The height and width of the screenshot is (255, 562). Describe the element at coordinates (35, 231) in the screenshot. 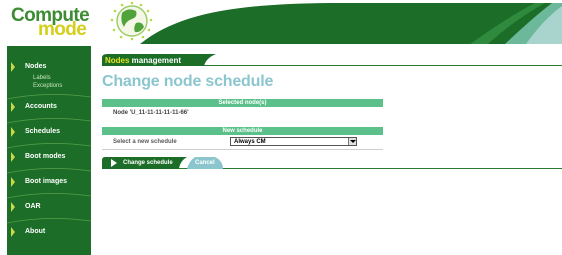

I see `sidebar-item-label: About` at that location.